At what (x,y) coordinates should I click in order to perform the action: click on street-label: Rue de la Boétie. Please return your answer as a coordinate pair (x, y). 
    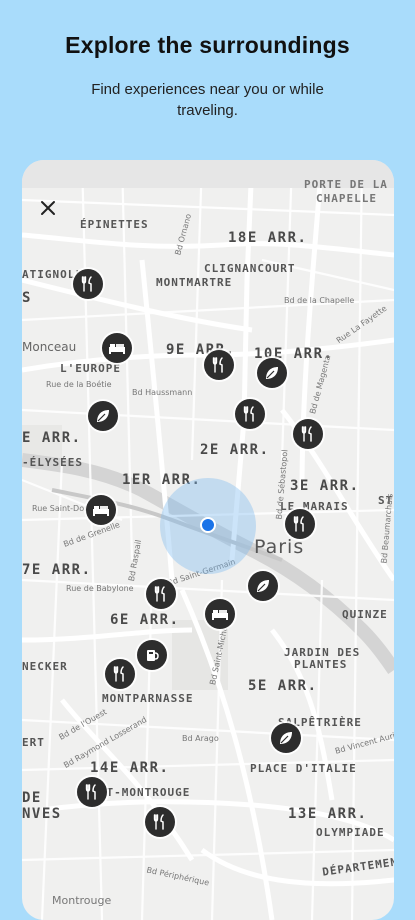
    Looking at the image, I should click on (79, 384).